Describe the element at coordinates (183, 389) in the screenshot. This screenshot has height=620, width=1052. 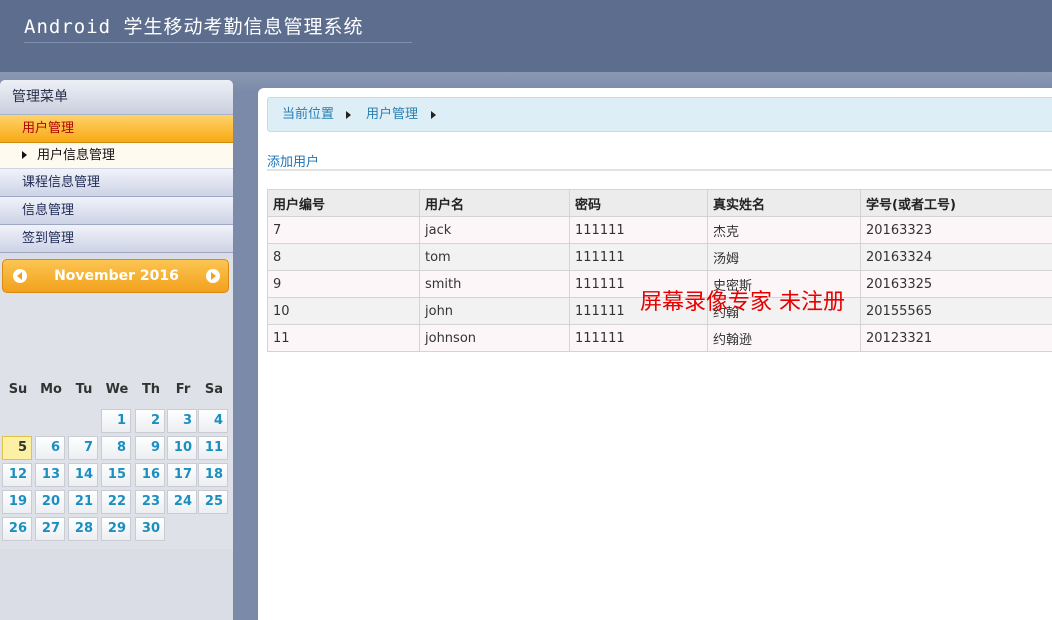
I see `calendar-weekday-header: Fr` at that location.